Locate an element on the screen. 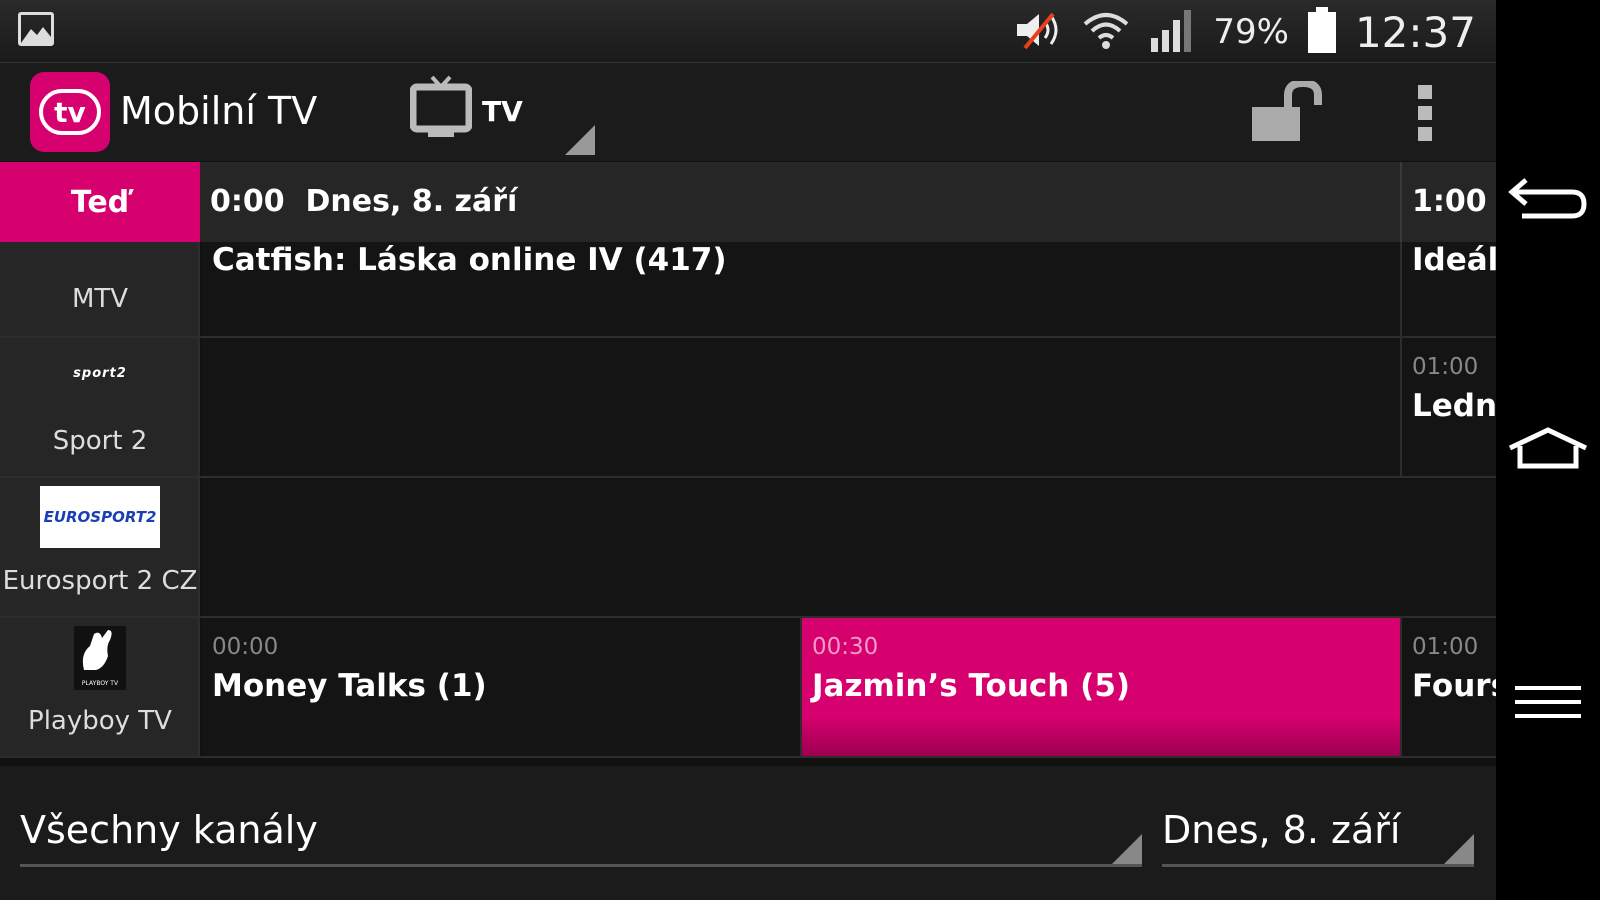 The height and width of the screenshot is (900, 1600). program-title: Jazmin’s Touch (5) is located at coordinates (971, 686).